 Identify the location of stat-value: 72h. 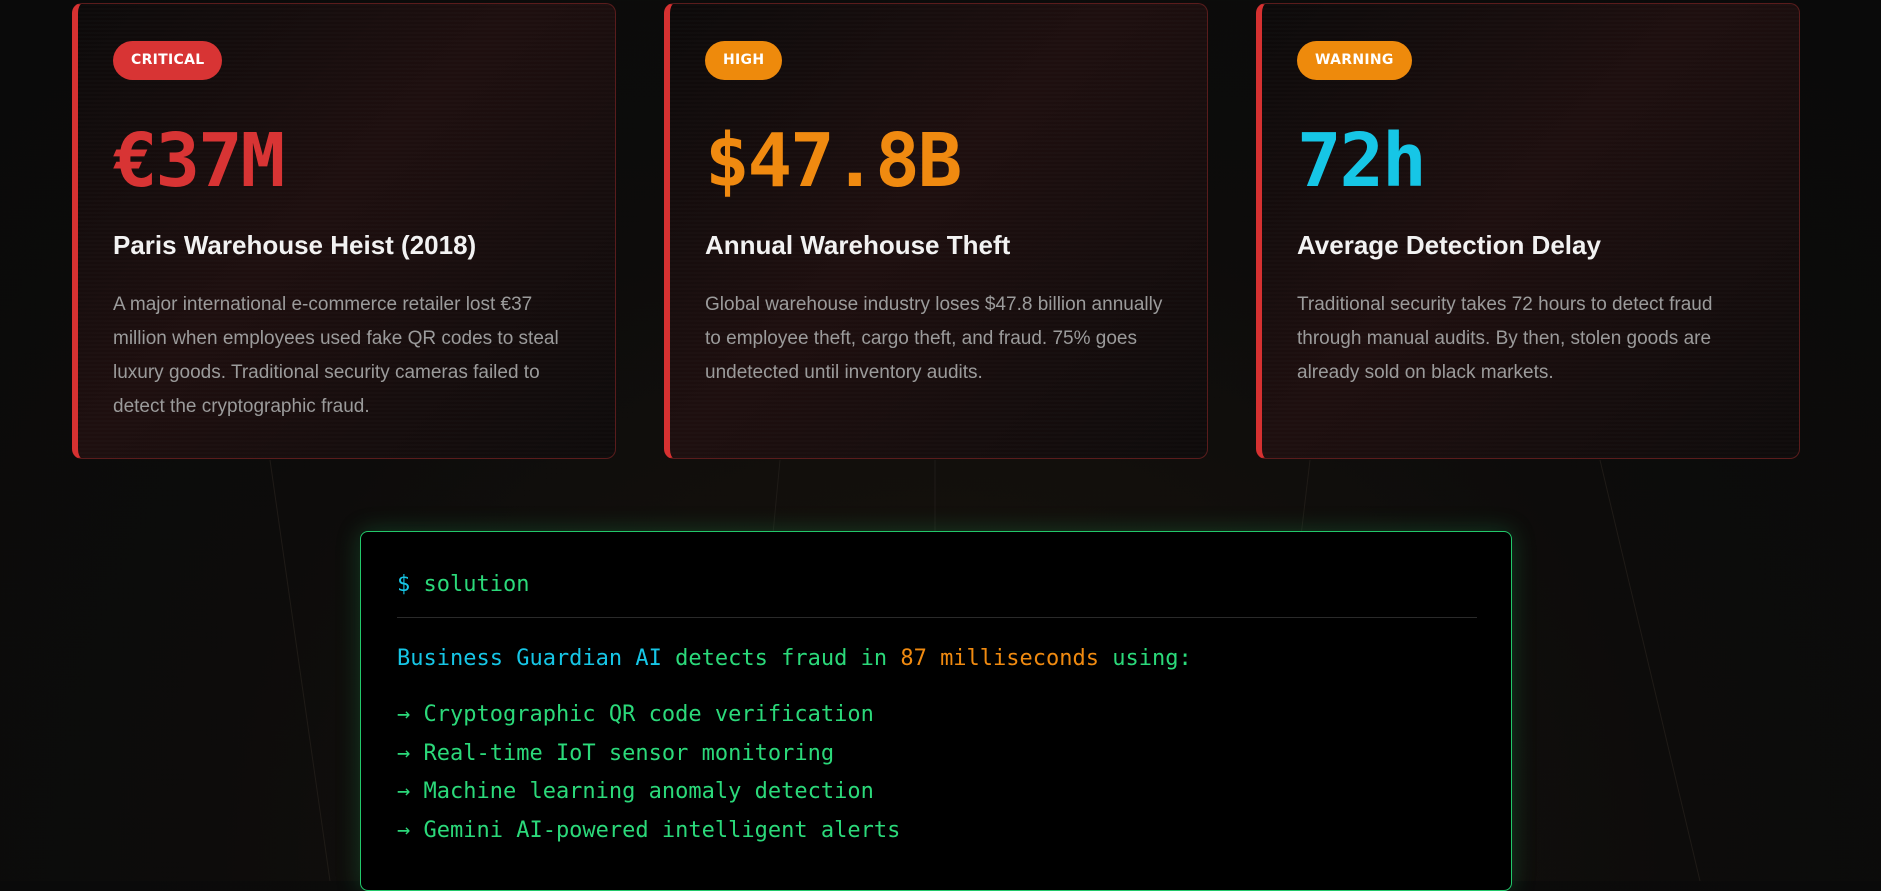
(1362, 161).